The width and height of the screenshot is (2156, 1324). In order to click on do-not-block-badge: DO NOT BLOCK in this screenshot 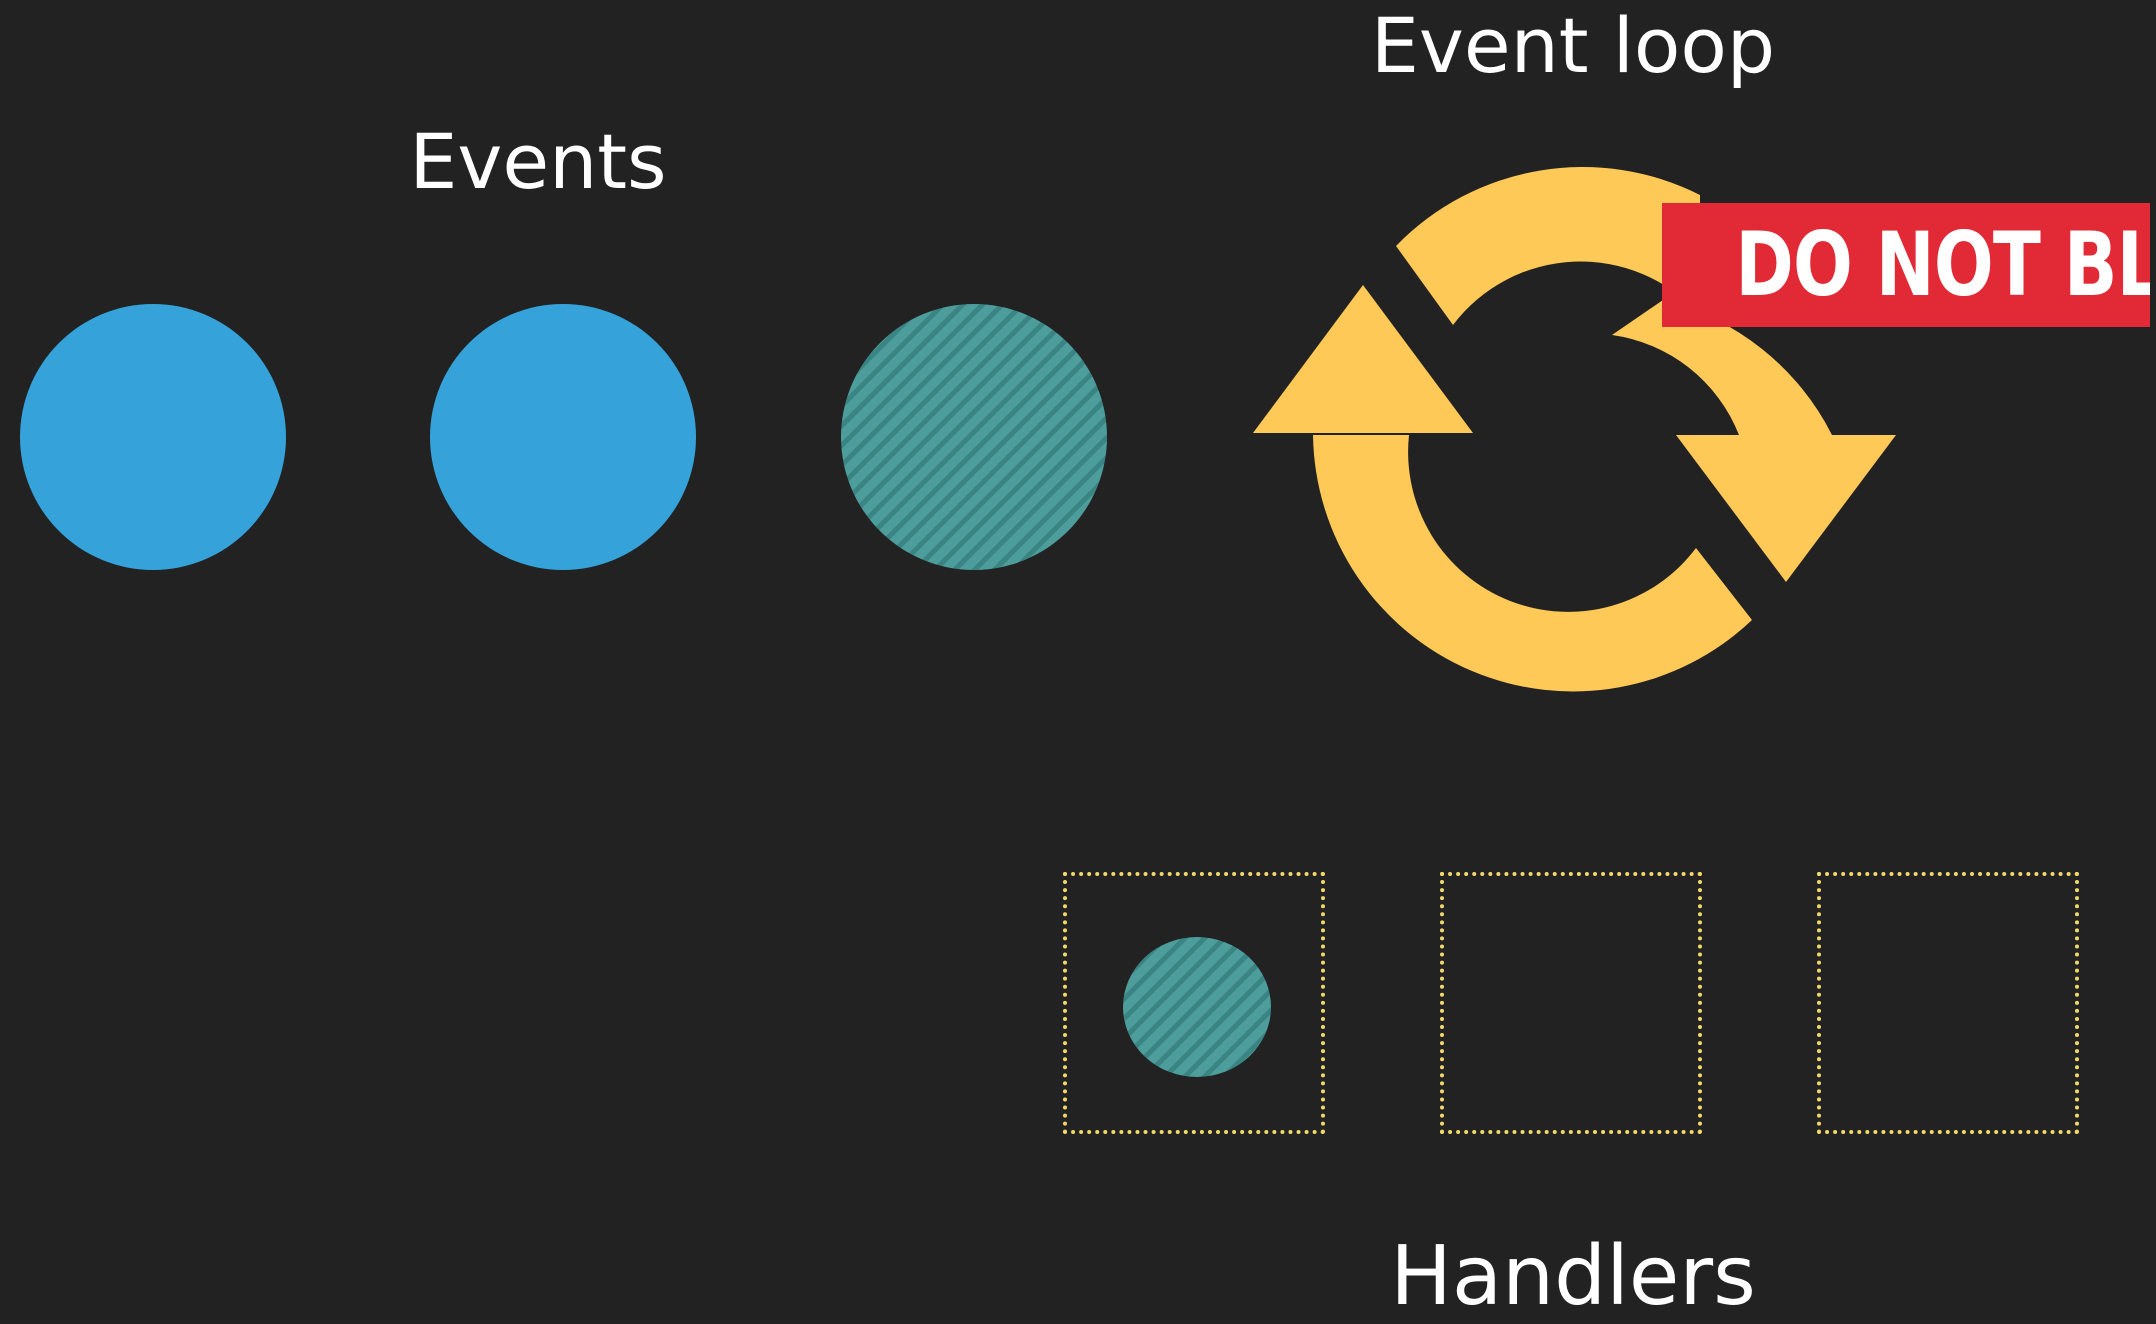, I will do `click(1906, 265)`.